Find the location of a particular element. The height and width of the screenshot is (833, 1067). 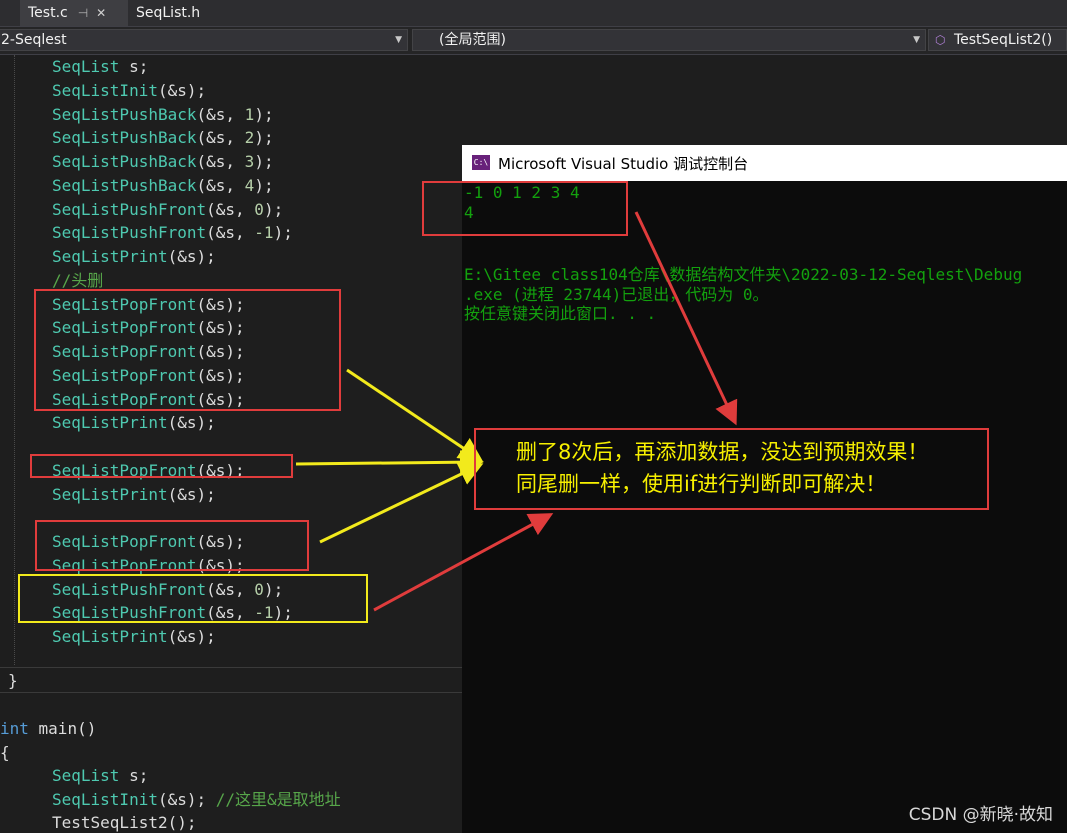

callout-line-2: 同尾删一样，使用if进行判断即可解决！ is located at coordinates (701, 484).